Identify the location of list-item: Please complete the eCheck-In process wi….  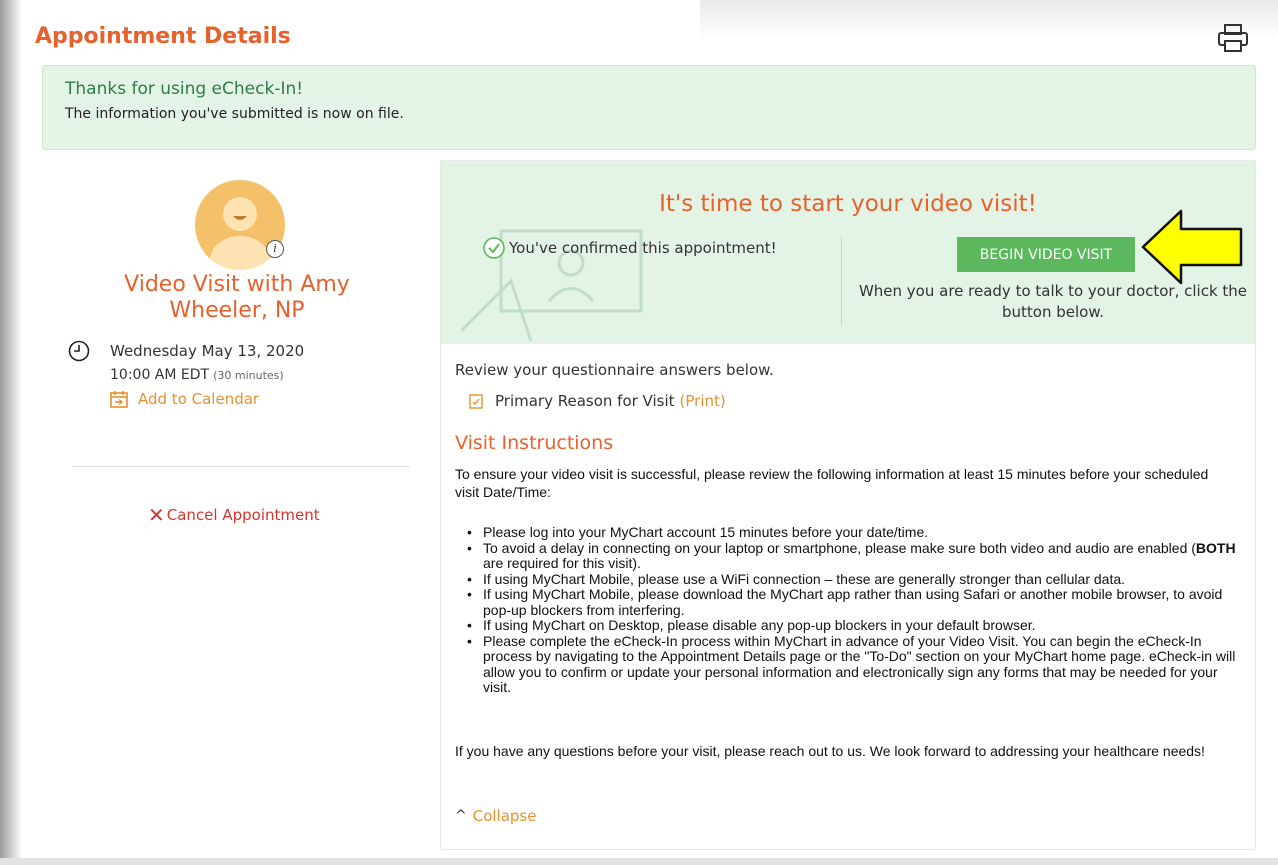
(851, 664).